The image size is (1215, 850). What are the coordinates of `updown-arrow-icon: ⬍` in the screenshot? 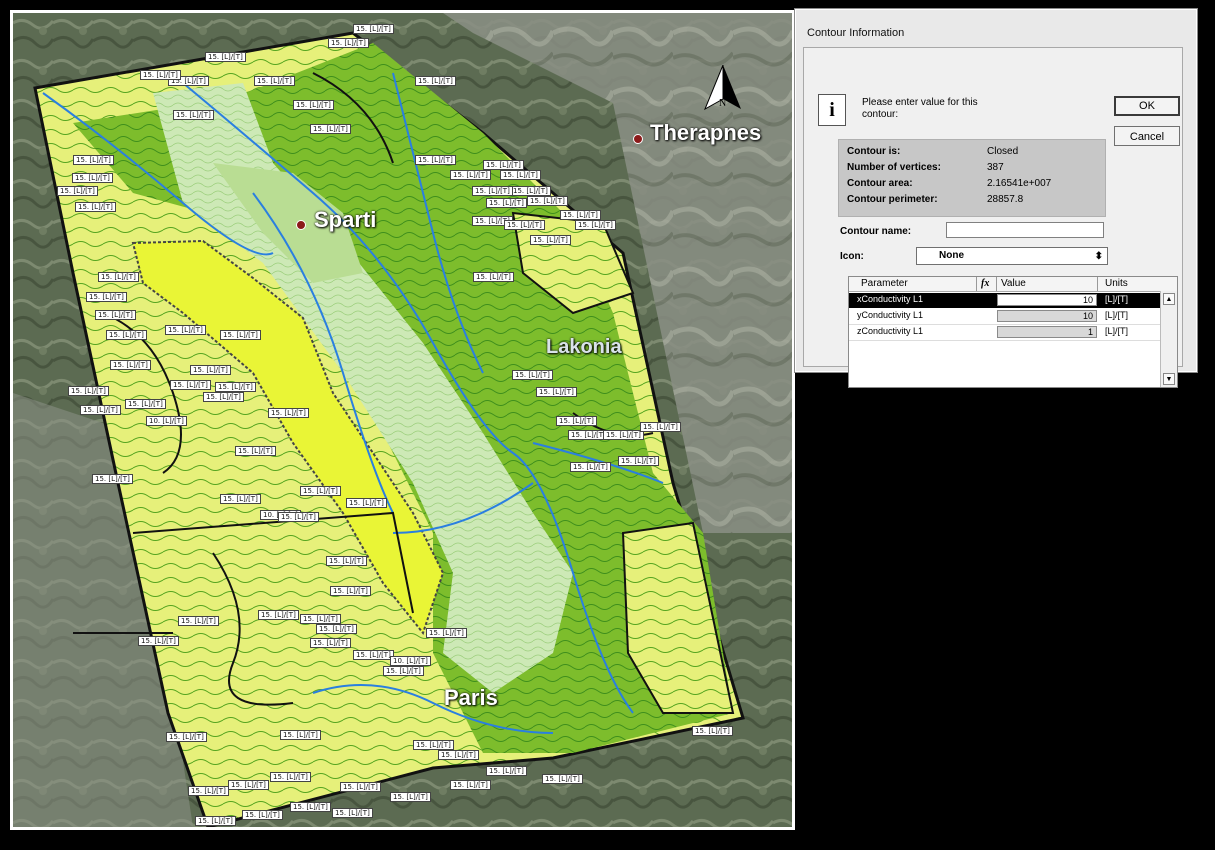 It's located at (1098, 256).